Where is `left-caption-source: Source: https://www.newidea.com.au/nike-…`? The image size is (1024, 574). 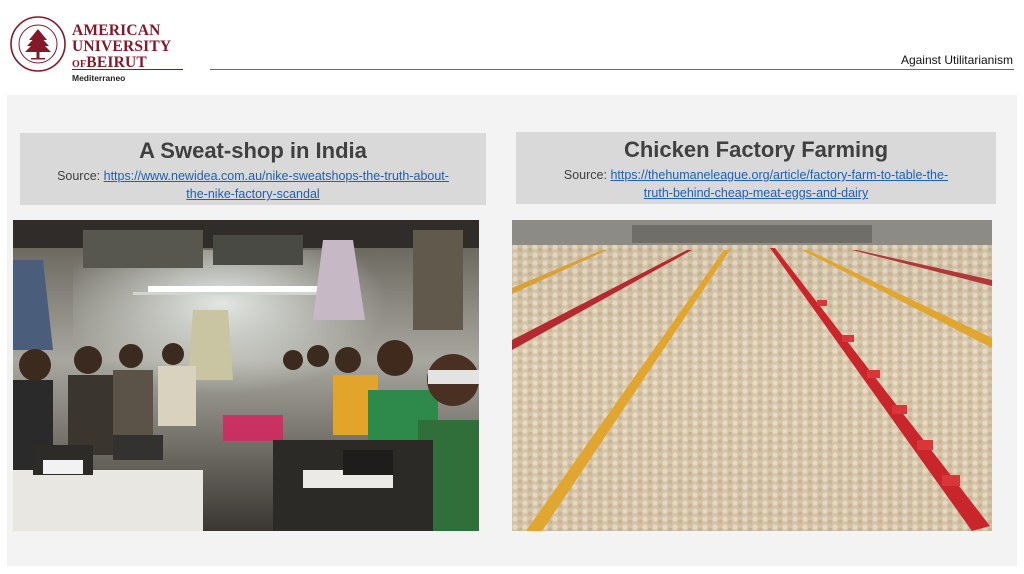
left-caption-source: Source: https://www.newidea.com.au/nike-… is located at coordinates (253, 185).